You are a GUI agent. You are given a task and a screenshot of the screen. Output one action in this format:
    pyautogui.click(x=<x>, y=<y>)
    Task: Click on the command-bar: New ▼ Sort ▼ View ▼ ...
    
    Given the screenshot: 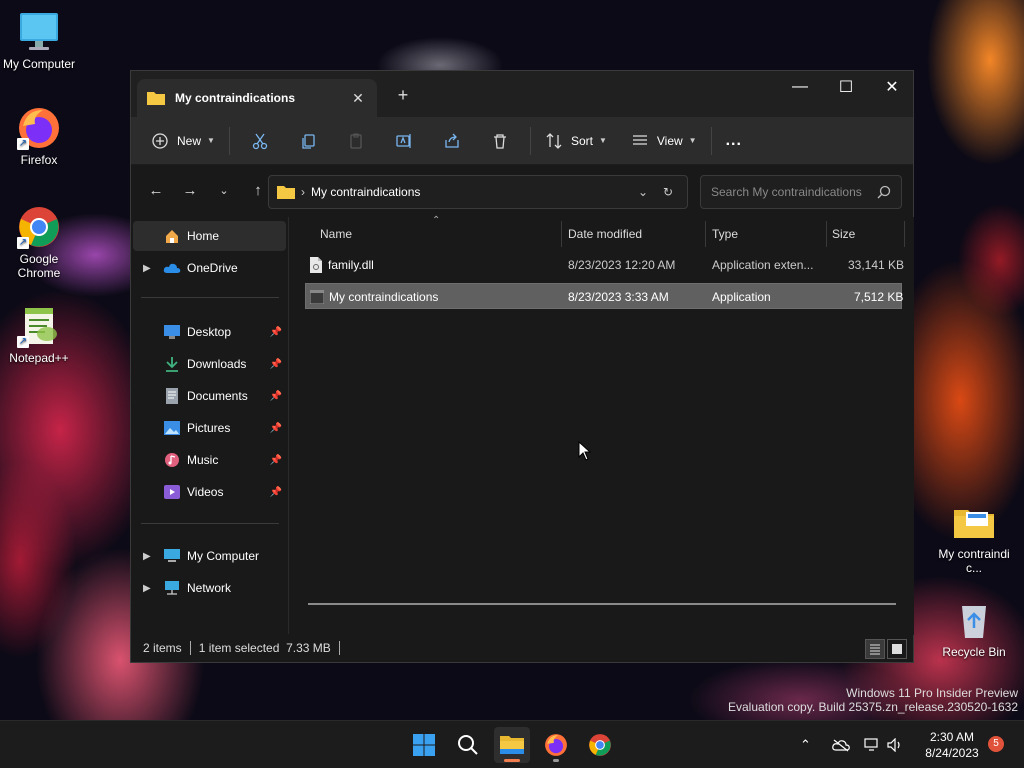 What is the action you would take?
    pyautogui.click(x=522, y=141)
    